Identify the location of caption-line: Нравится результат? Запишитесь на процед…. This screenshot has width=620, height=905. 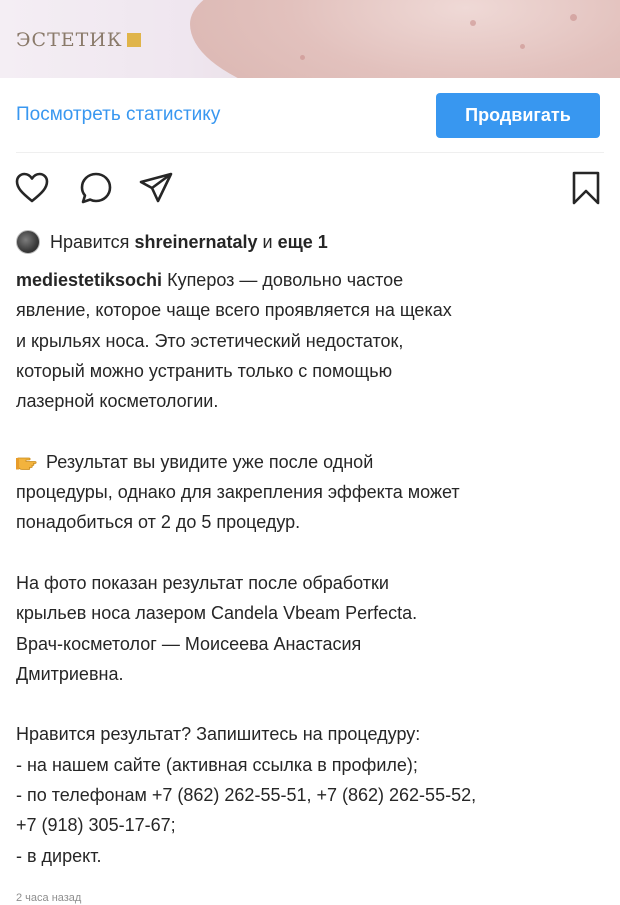
(218, 734).